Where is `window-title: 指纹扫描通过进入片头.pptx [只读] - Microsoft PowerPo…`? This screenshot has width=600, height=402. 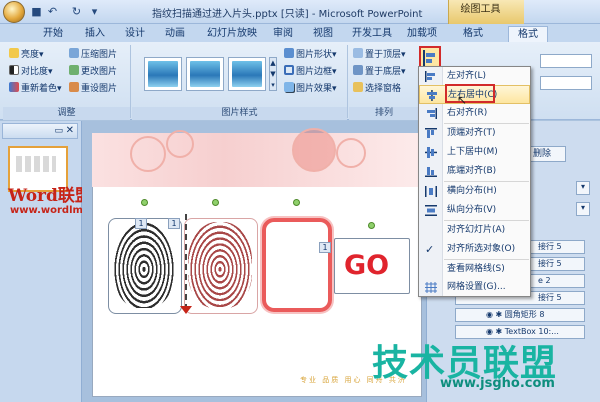 window-title: 指纹扫描通过进入片头.pptx [只读] - Microsoft PowerPo… is located at coordinates (287, 14).